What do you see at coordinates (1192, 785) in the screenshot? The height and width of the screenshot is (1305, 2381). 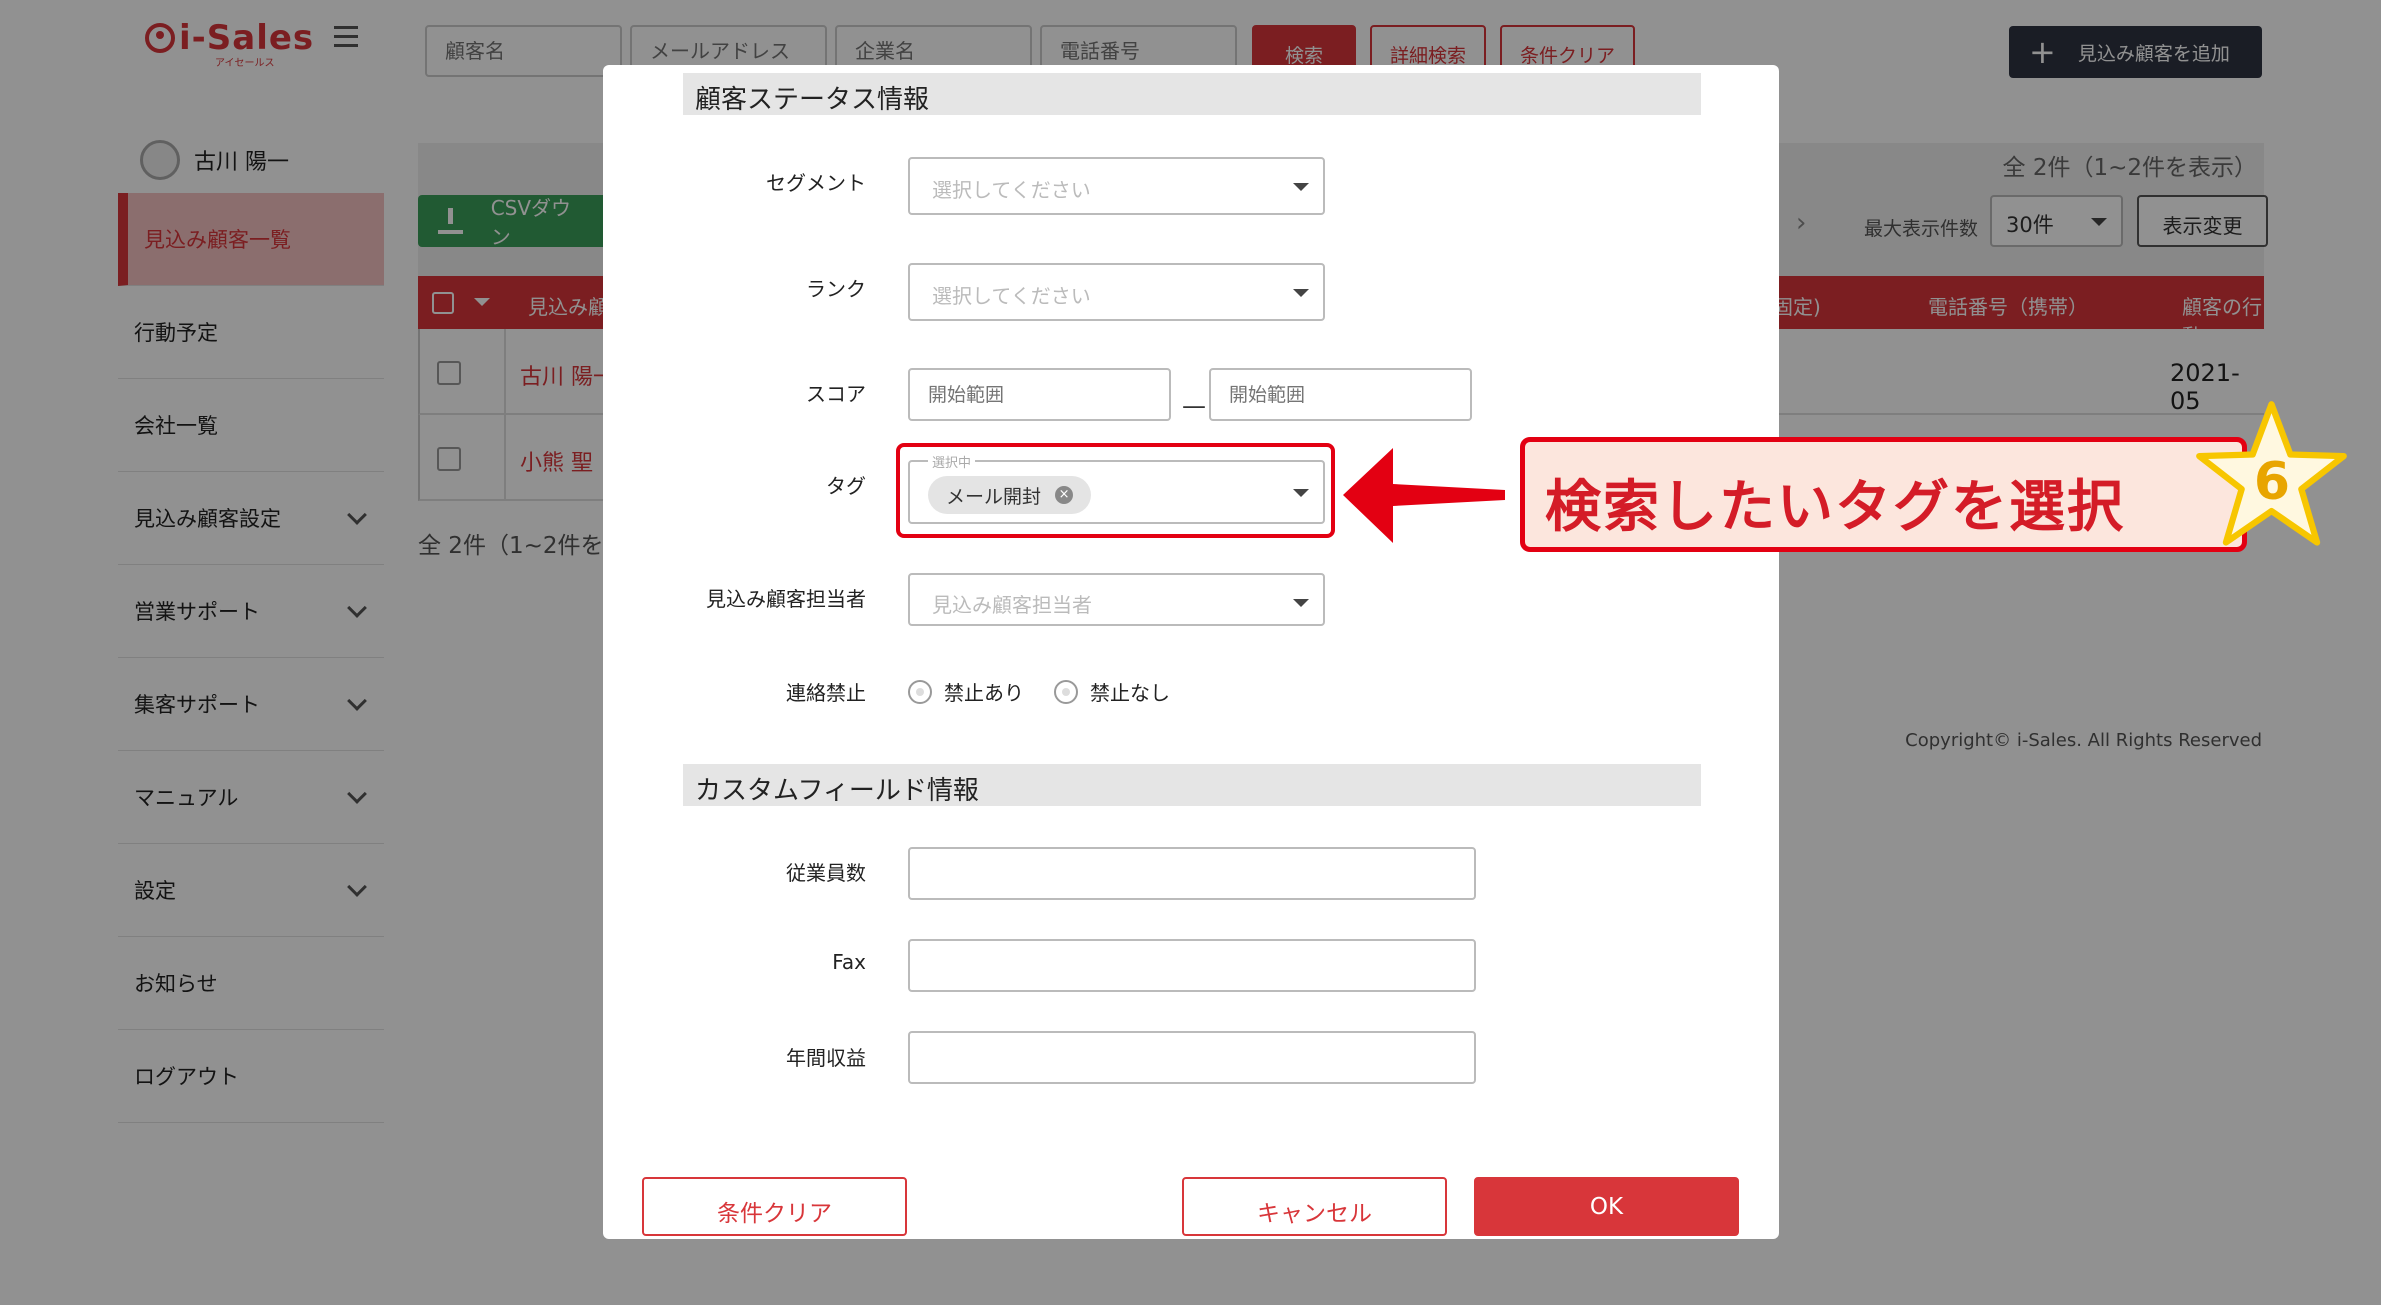 I see `section-custom-heading: カスタムフィールド情報` at bounding box center [1192, 785].